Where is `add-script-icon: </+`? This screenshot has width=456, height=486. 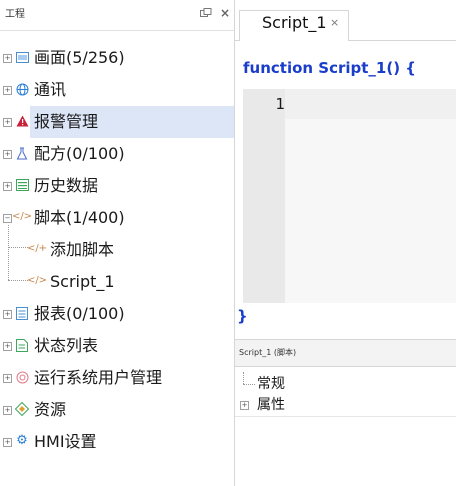
add-script-icon: </+ is located at coordinates (37, 248).